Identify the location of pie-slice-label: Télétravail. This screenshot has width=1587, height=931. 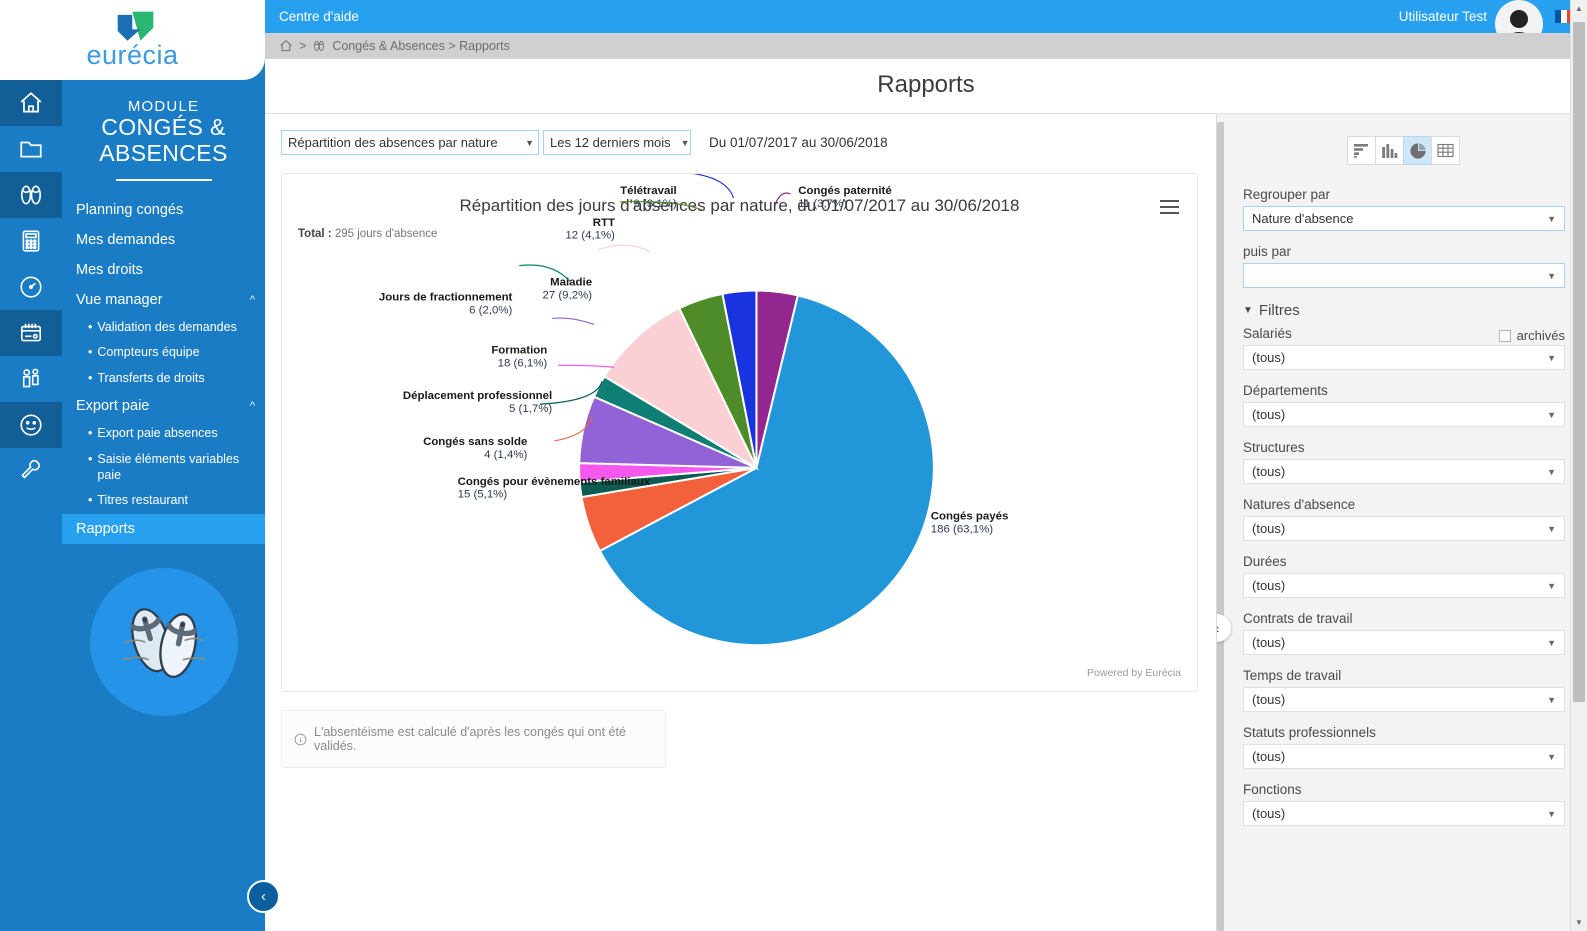
(648, 191).